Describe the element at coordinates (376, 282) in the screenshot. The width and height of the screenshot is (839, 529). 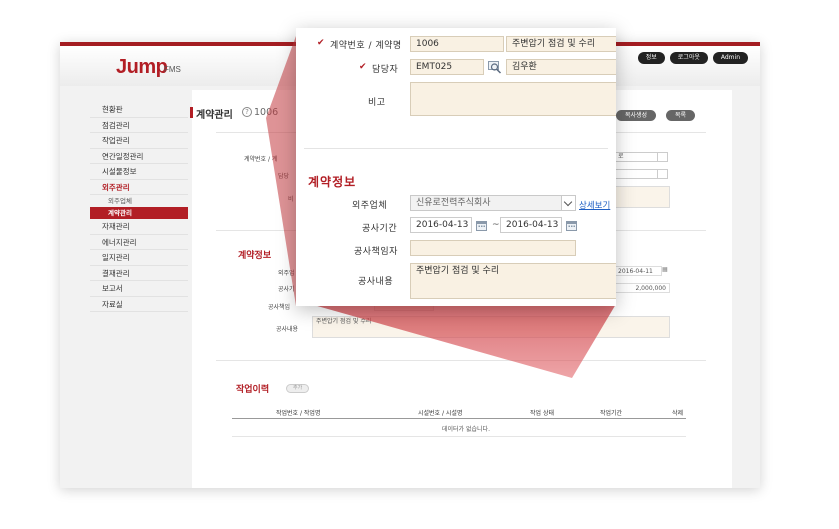
I see `content-label: 공사내용` at that location.